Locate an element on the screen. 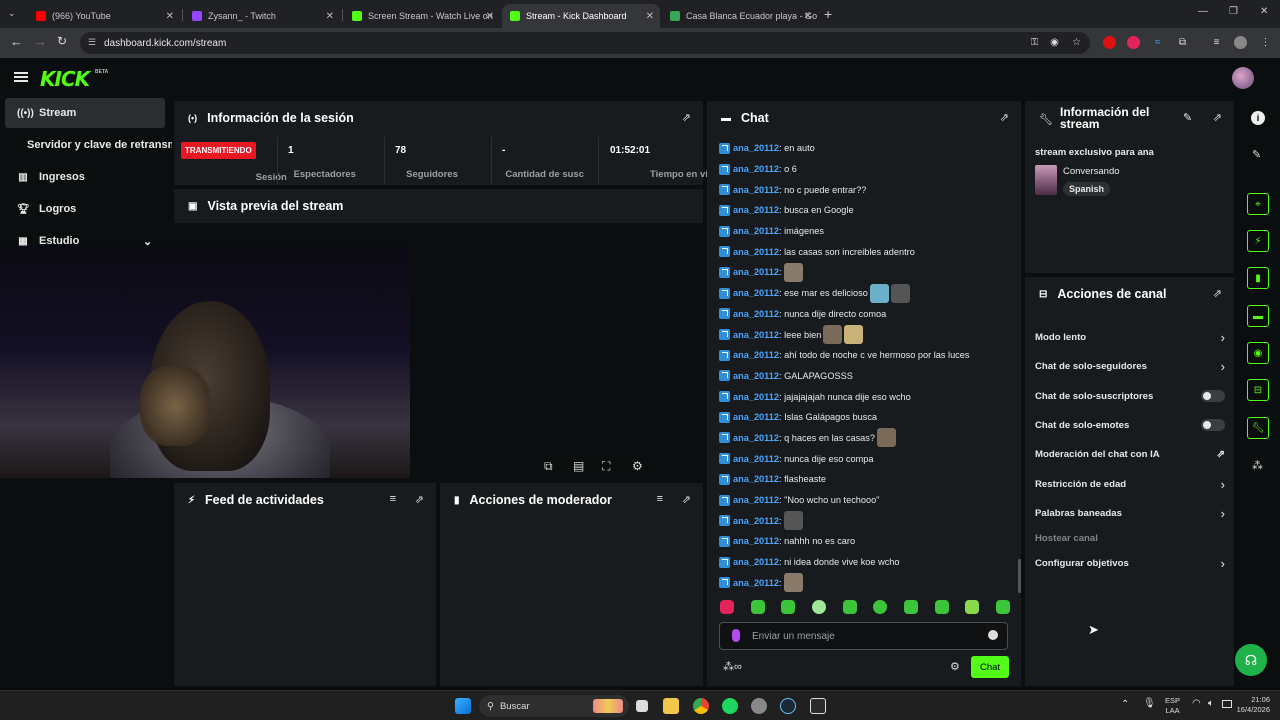  volume-icon: 🔈︎ is located at coordinates (1211, 703).